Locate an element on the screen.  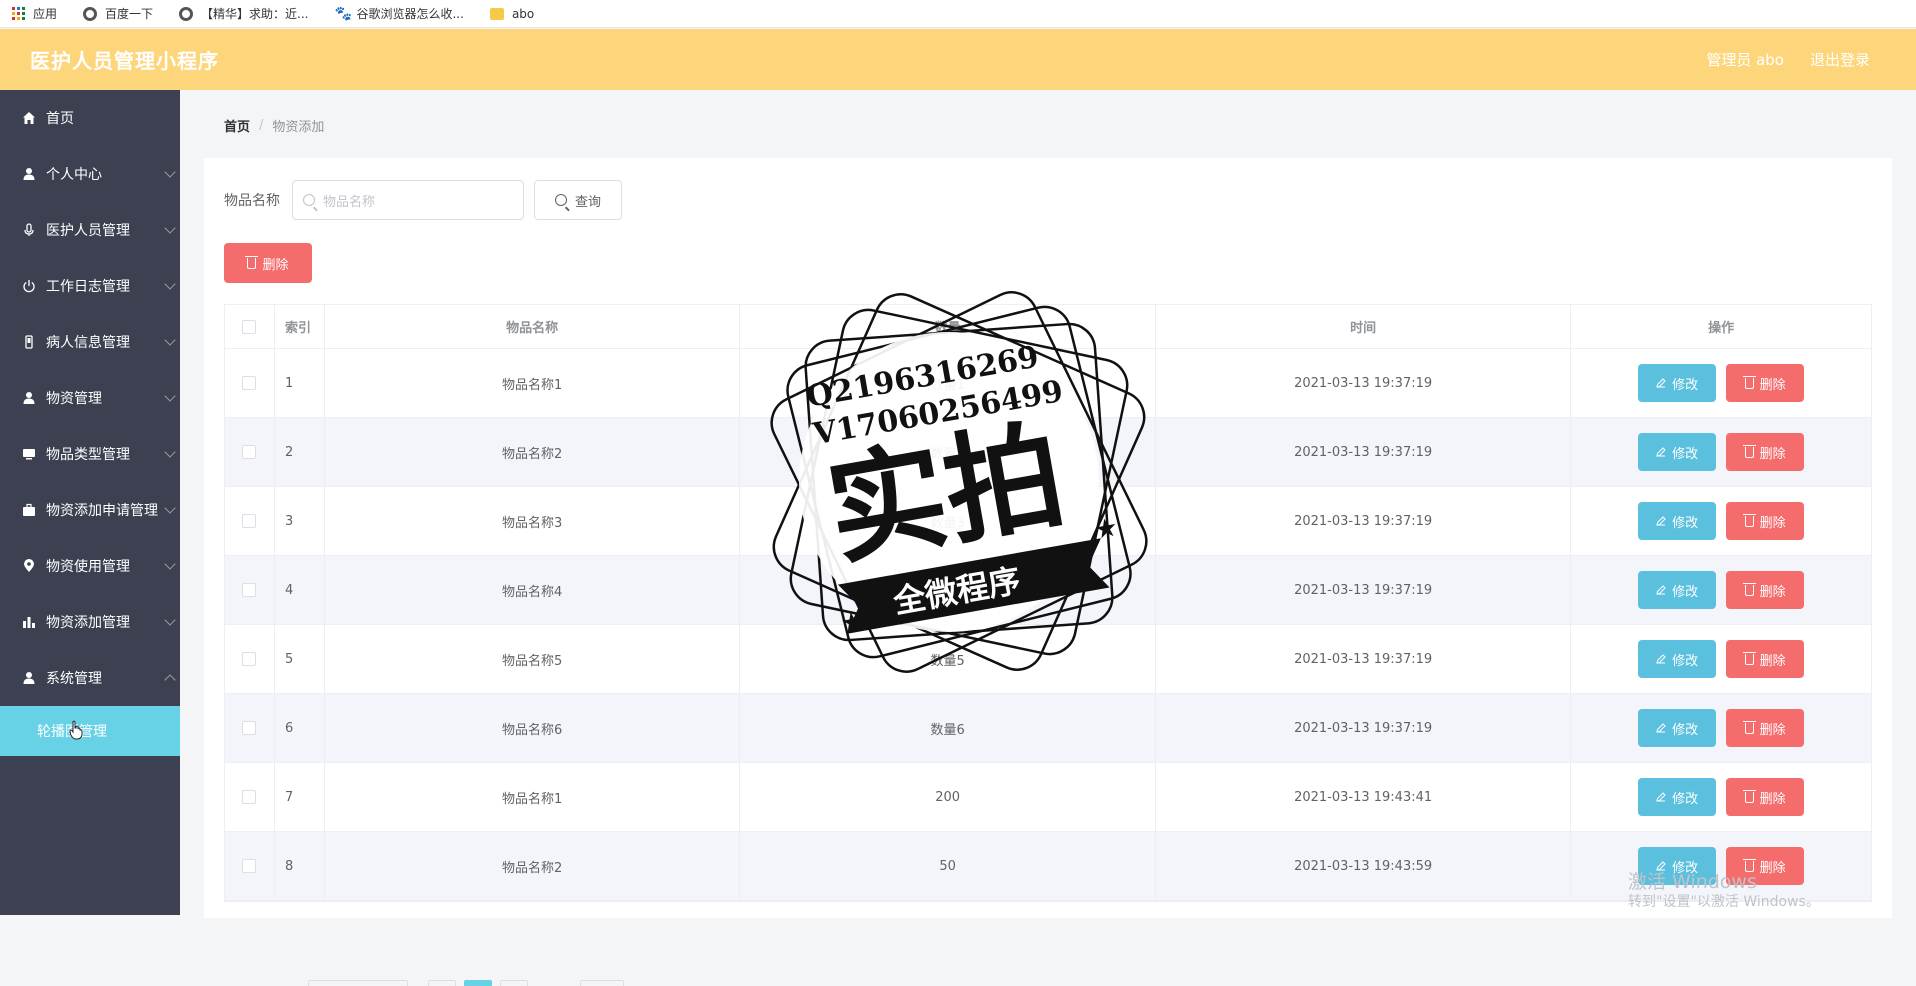
breadcrumb-home: 首页 is located at coordinates (237, 125).